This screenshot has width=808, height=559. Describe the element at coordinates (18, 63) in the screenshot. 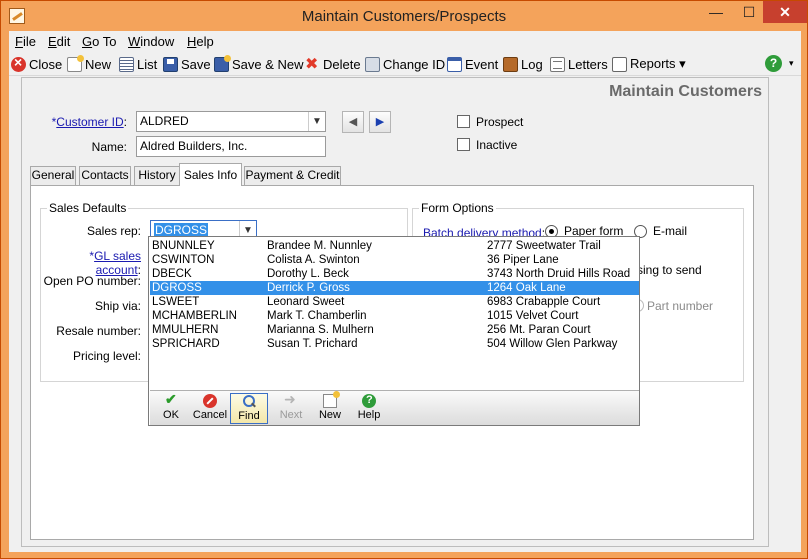

I see `close-icon` at that location.